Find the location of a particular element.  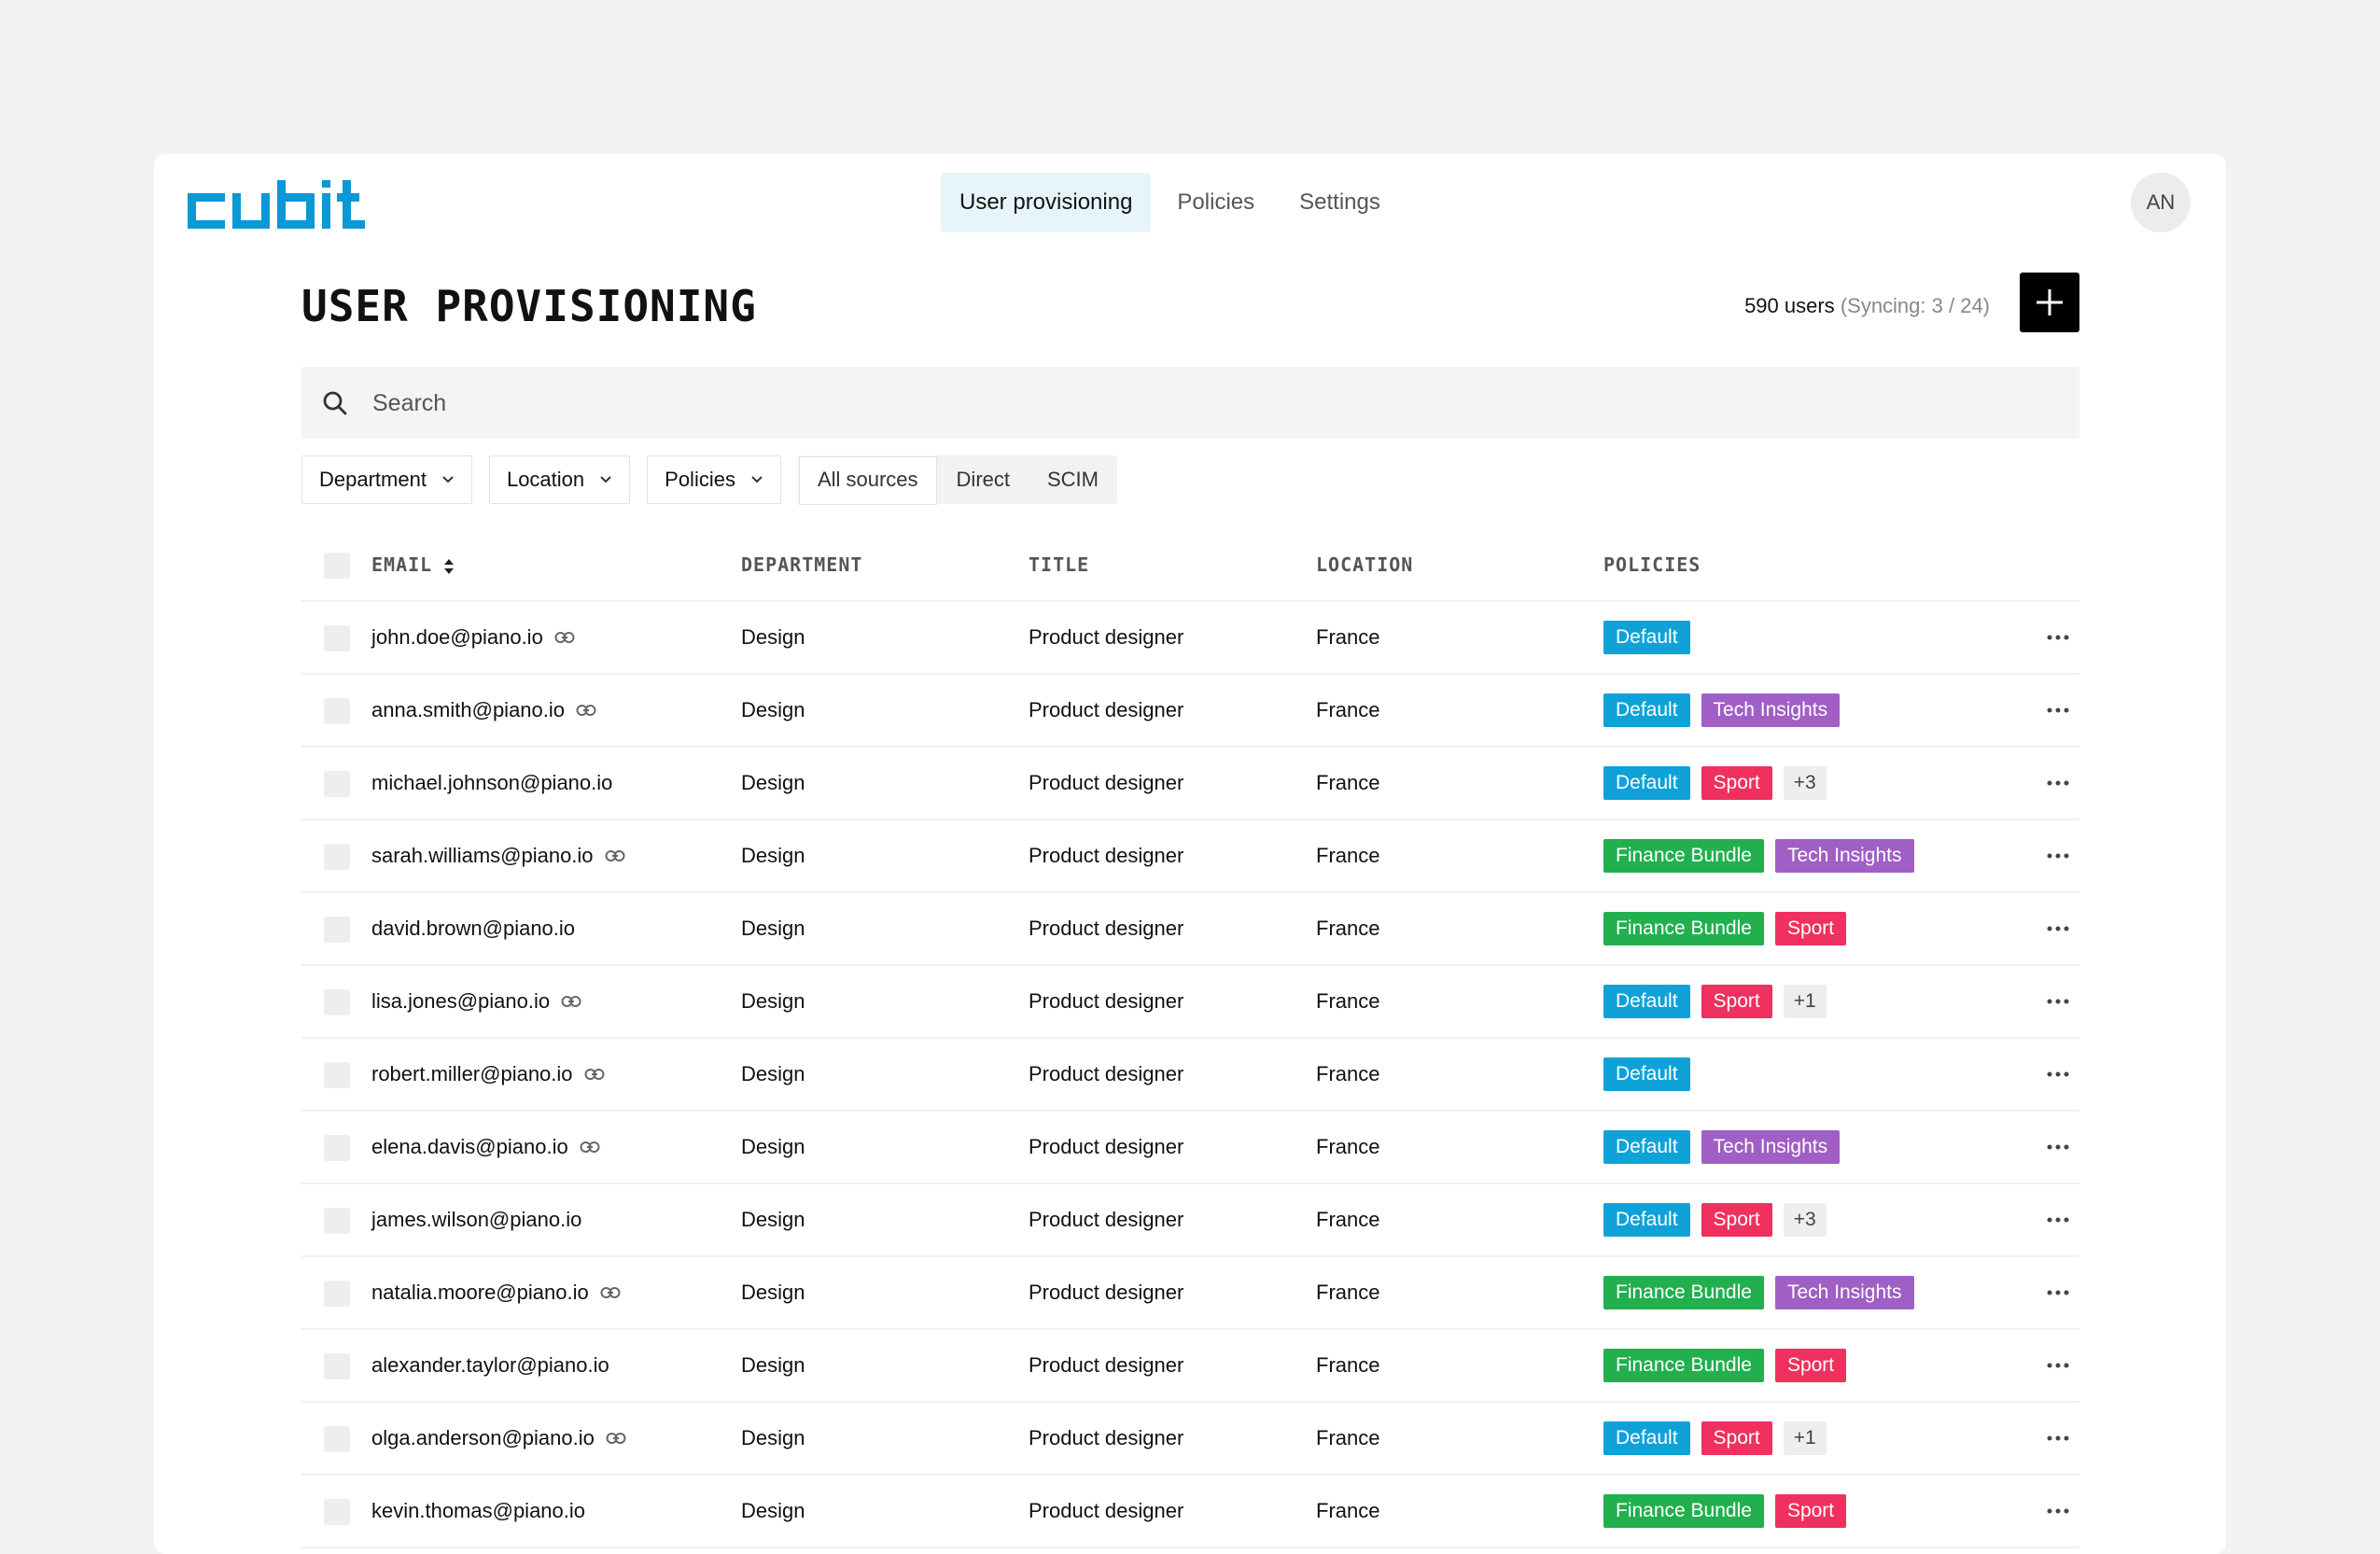

avatar: AN is located at coordinates (2161, 202).